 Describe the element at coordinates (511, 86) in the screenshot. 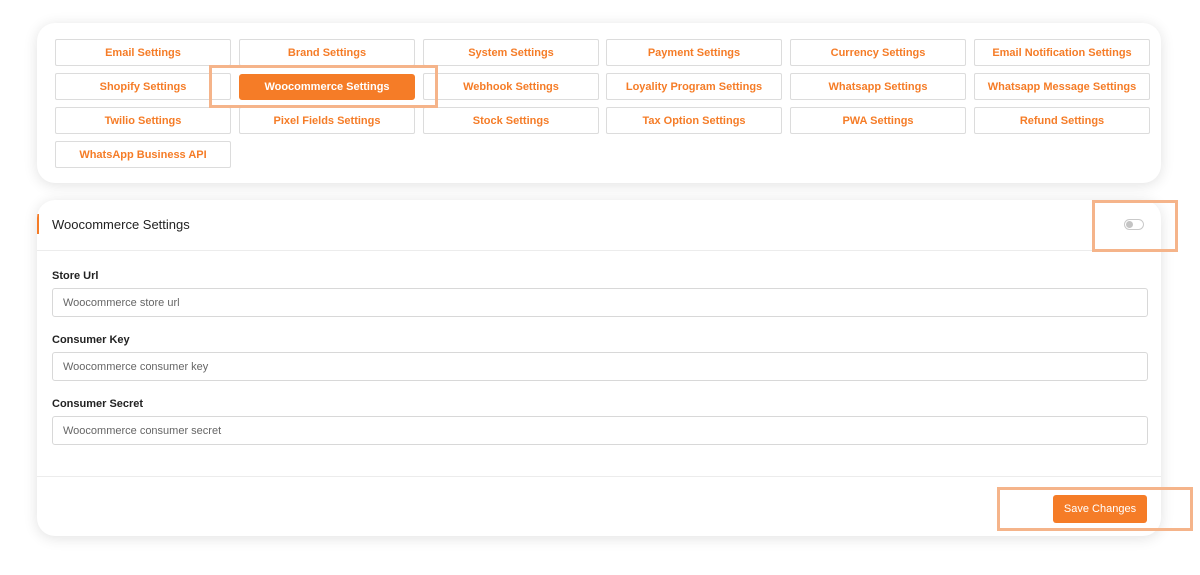

I see `tab-webhook-settings: Webhook Settings` at that location.